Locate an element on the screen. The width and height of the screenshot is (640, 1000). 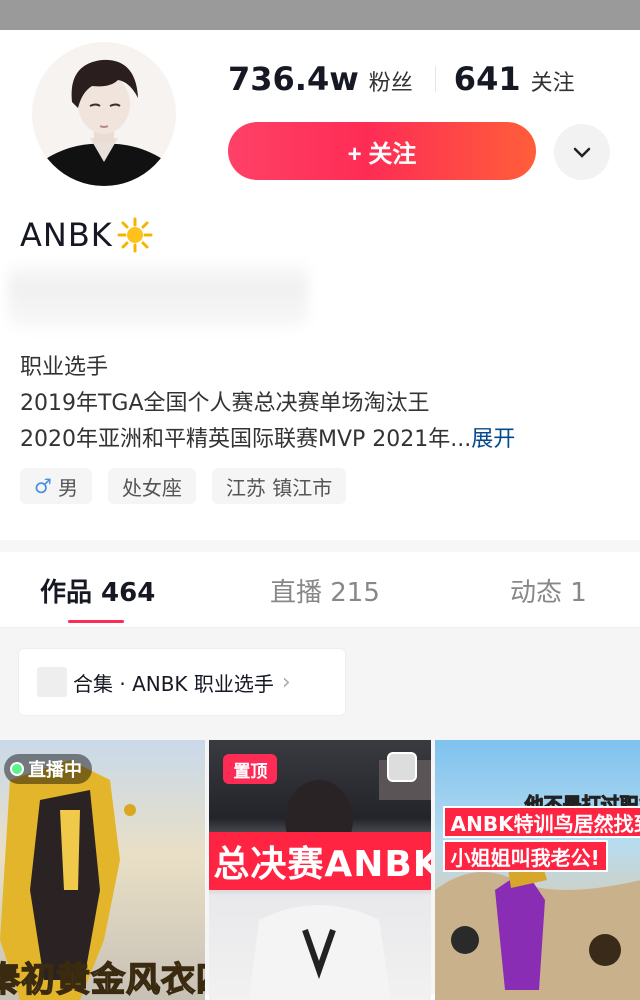
profile-tags: ♂ 男 处女座 江苏 镇江市 is located at coordinates (183, 486).